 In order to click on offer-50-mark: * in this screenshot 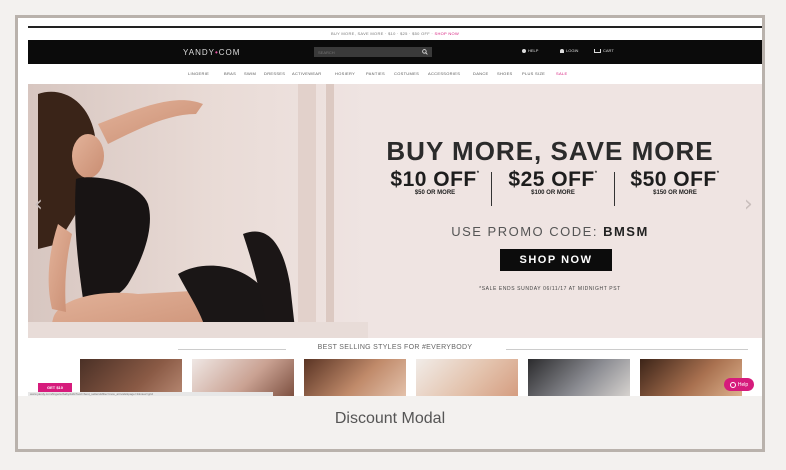, I will do `click(718, 174)`.